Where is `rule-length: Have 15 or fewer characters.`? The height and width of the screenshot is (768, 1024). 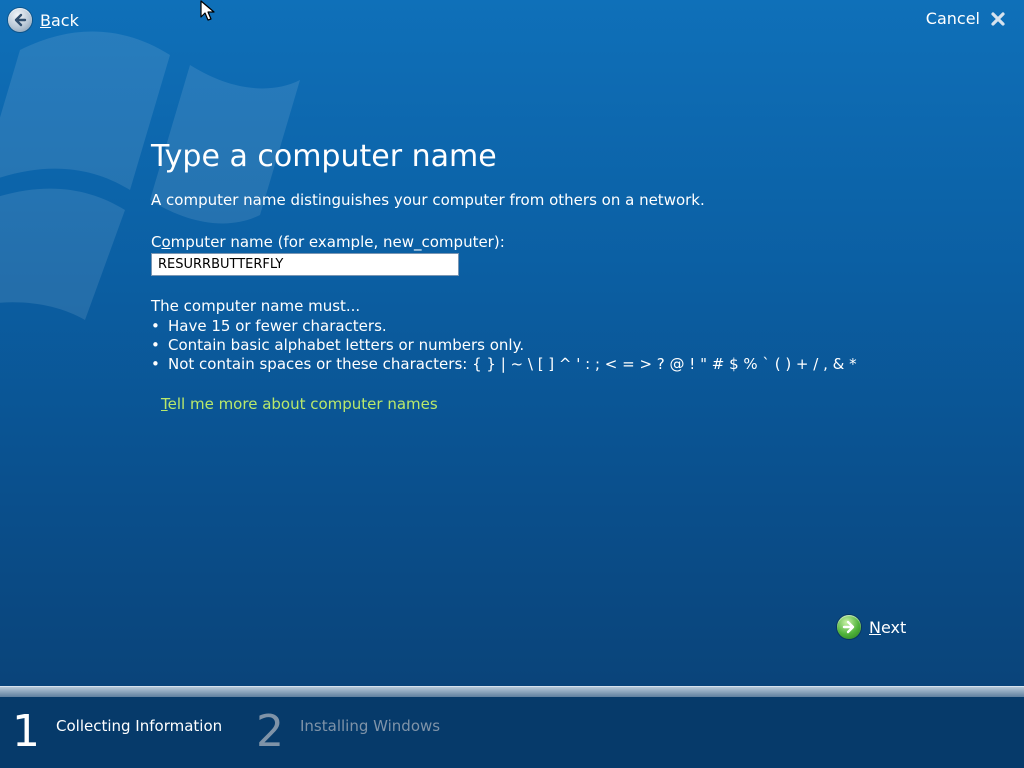
rule-length: Have 15 or fewer characters. is located at coordinates (531, 326).